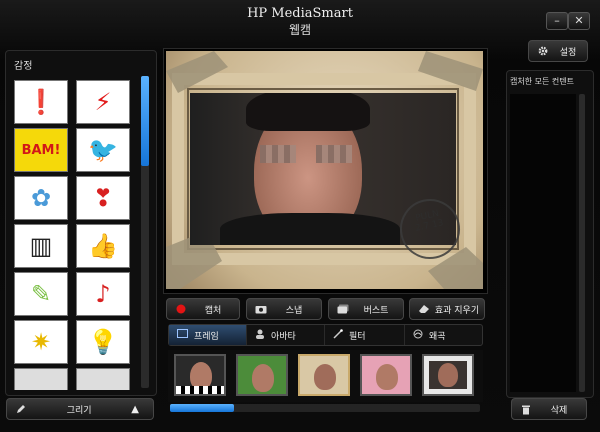 The height and width of the screenshot is (432, 600). I want to click on tab-distort-label: 왜곡, so click(437, 336).